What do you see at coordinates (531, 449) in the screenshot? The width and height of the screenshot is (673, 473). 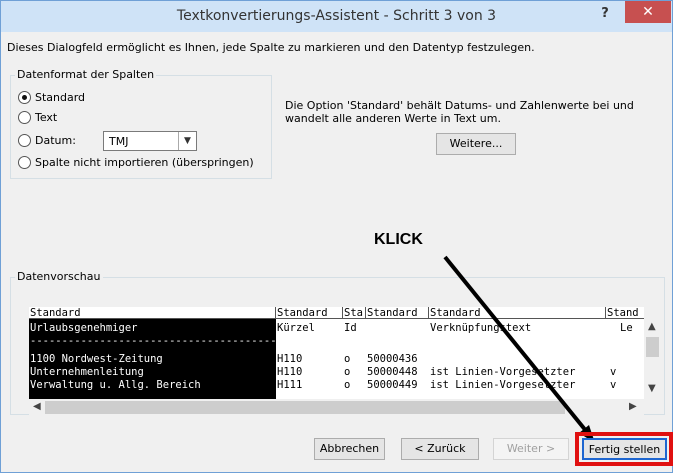 I see `next-button: Weiter >` at bounding box center [531, 449].